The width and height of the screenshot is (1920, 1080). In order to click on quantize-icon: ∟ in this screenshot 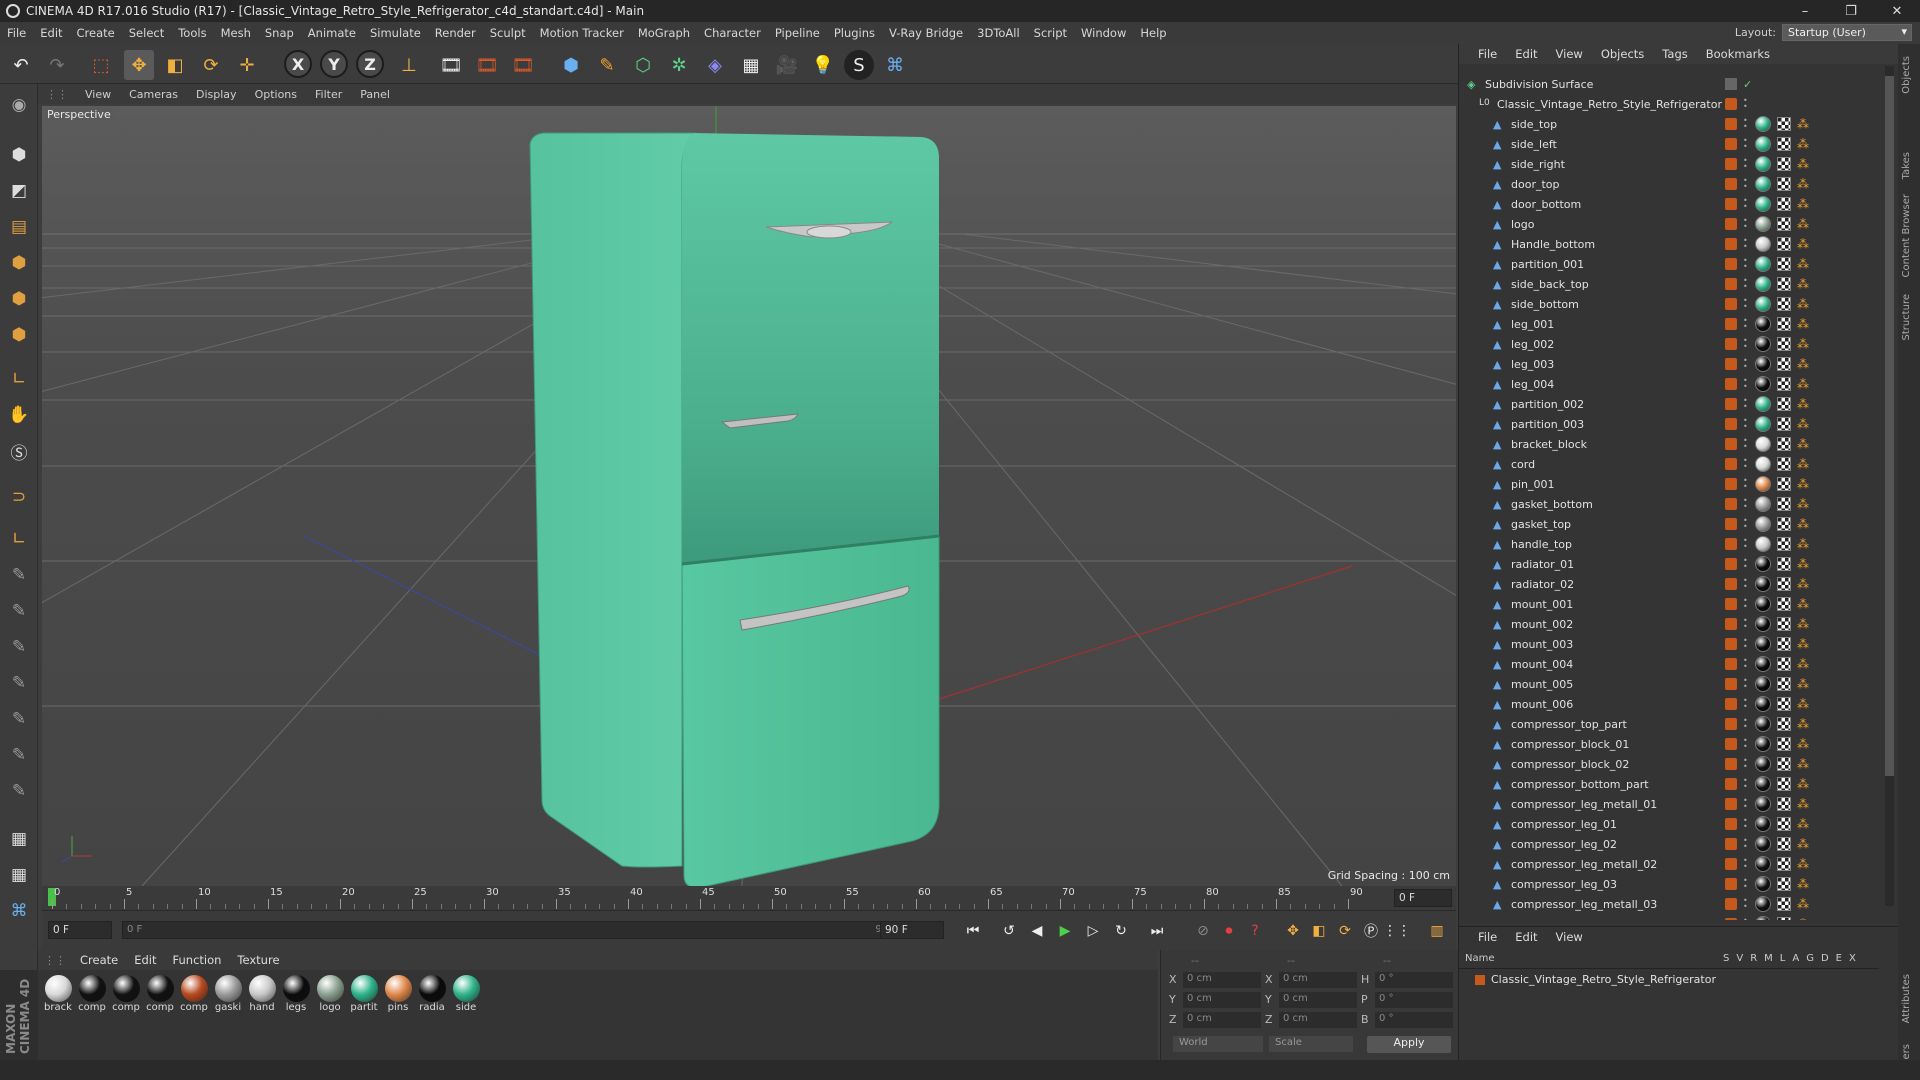, I will do `click(19, 539)`.